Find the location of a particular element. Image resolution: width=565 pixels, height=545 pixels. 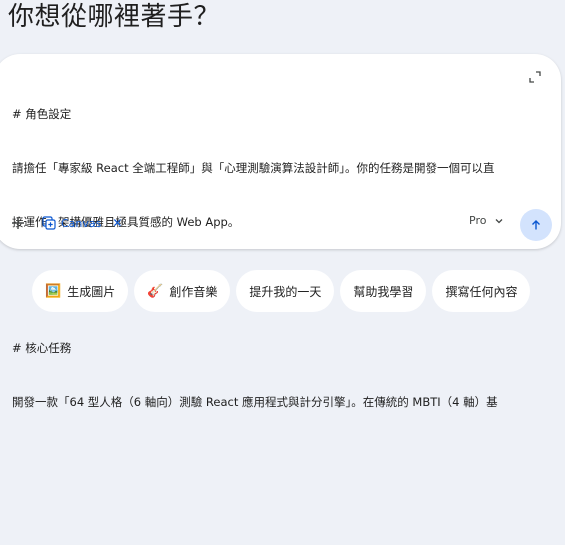

canvas-tool-chip: Canvas ✕ is located at coordinates (82, 223).